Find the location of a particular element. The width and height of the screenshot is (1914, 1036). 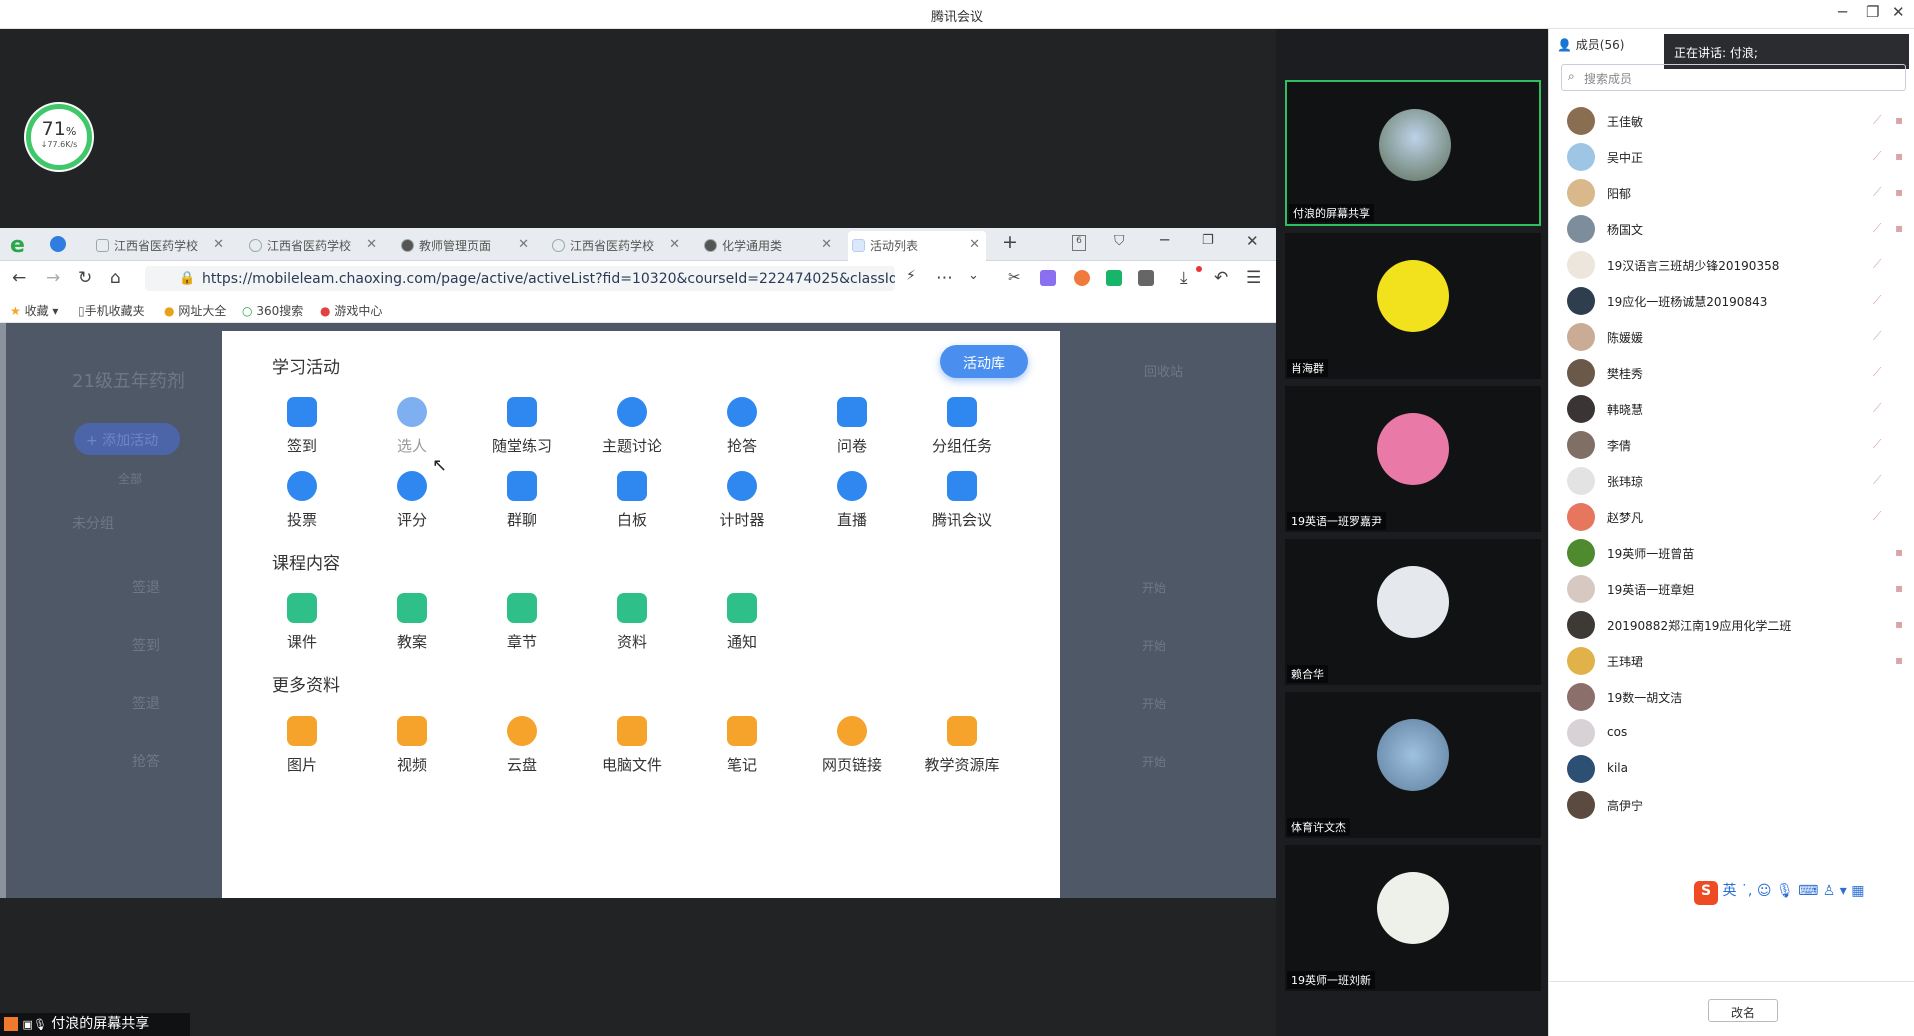

video-tile: 付浪的屏幕共享 is located at coordinates (1413, 153).